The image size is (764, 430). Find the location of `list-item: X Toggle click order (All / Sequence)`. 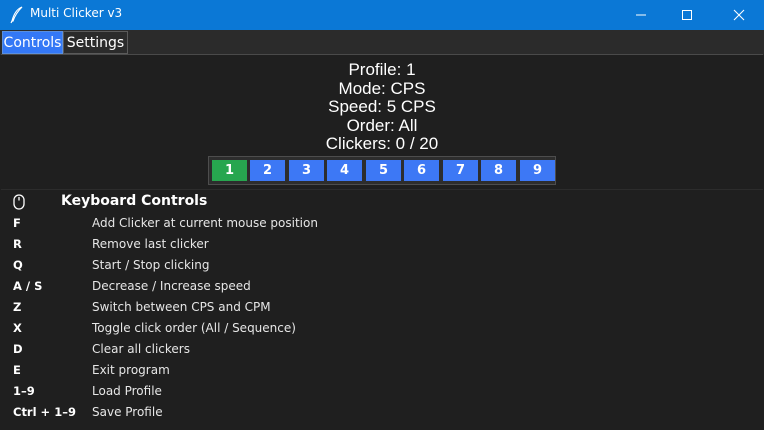

list-item: X Toggle click order (All / Sequence) is located at coordinates (382, 330).